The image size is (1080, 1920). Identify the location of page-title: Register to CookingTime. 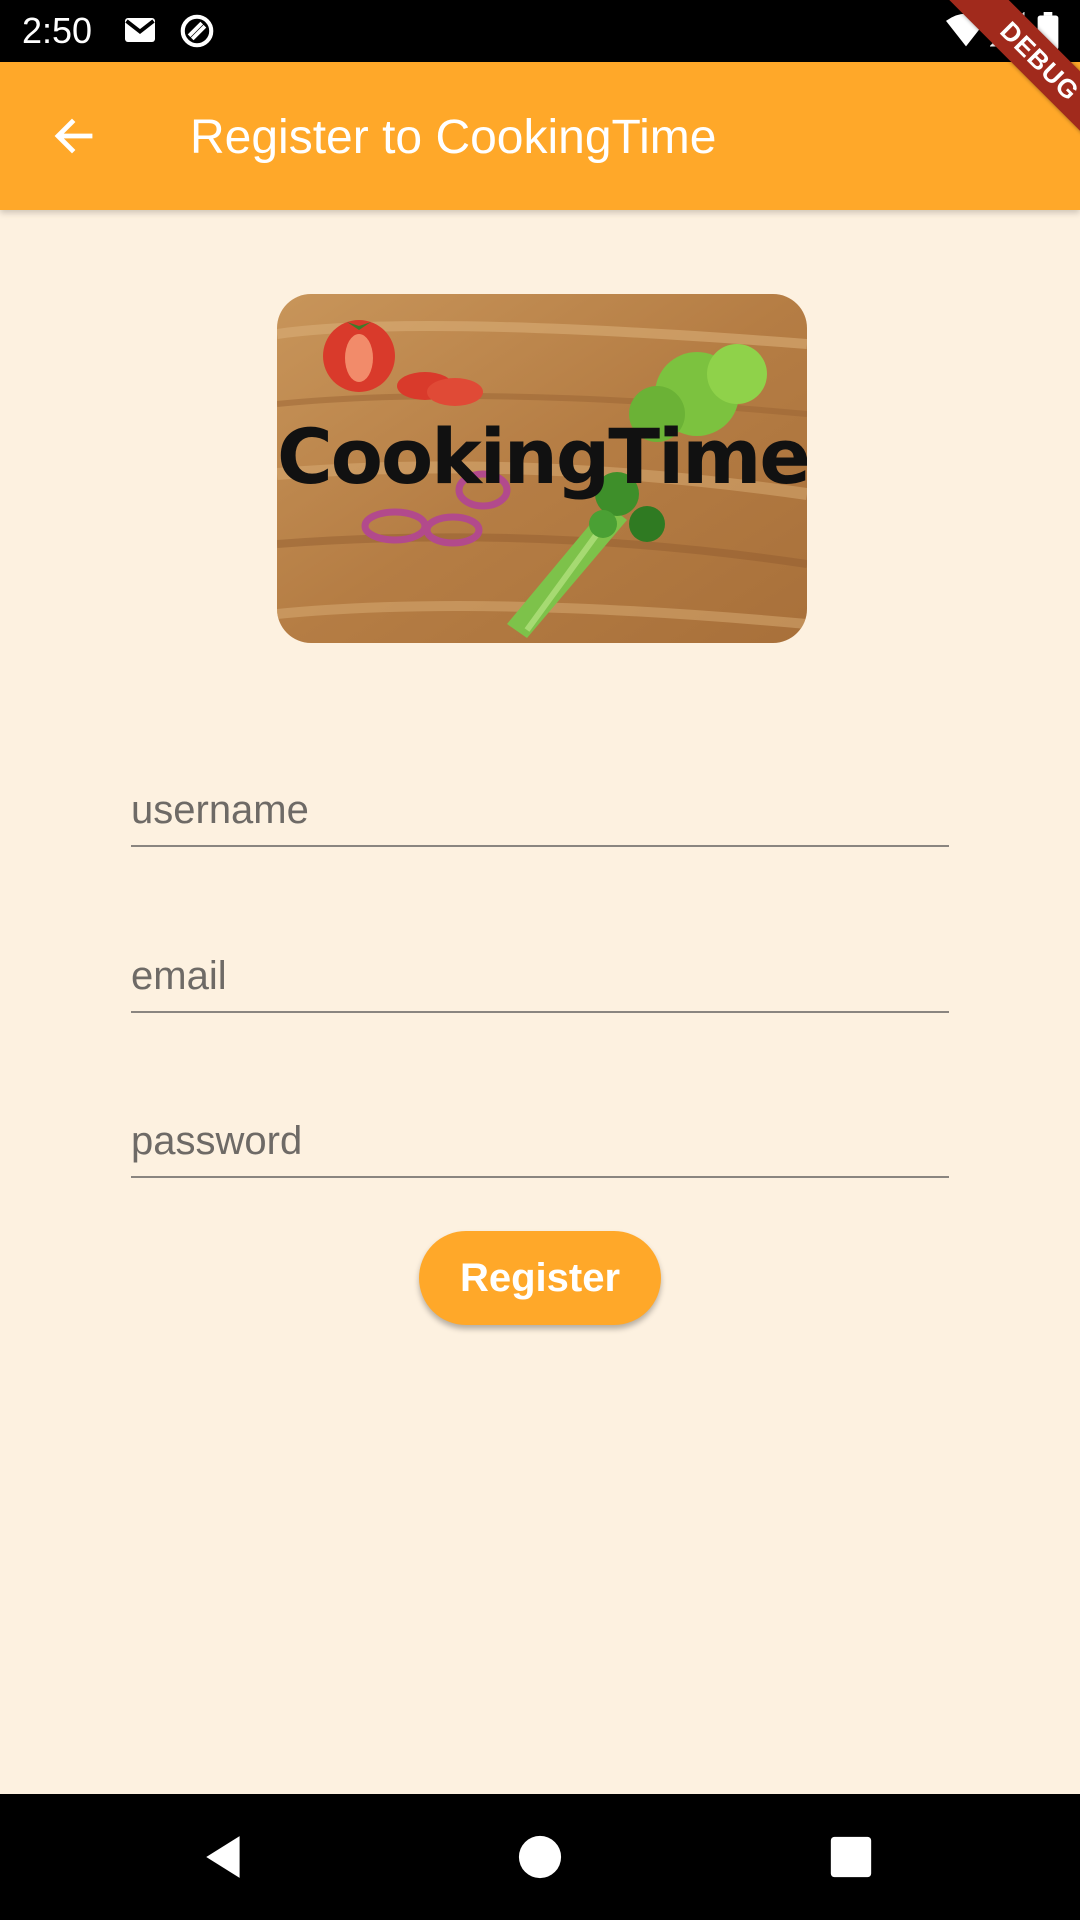
(453, 137).